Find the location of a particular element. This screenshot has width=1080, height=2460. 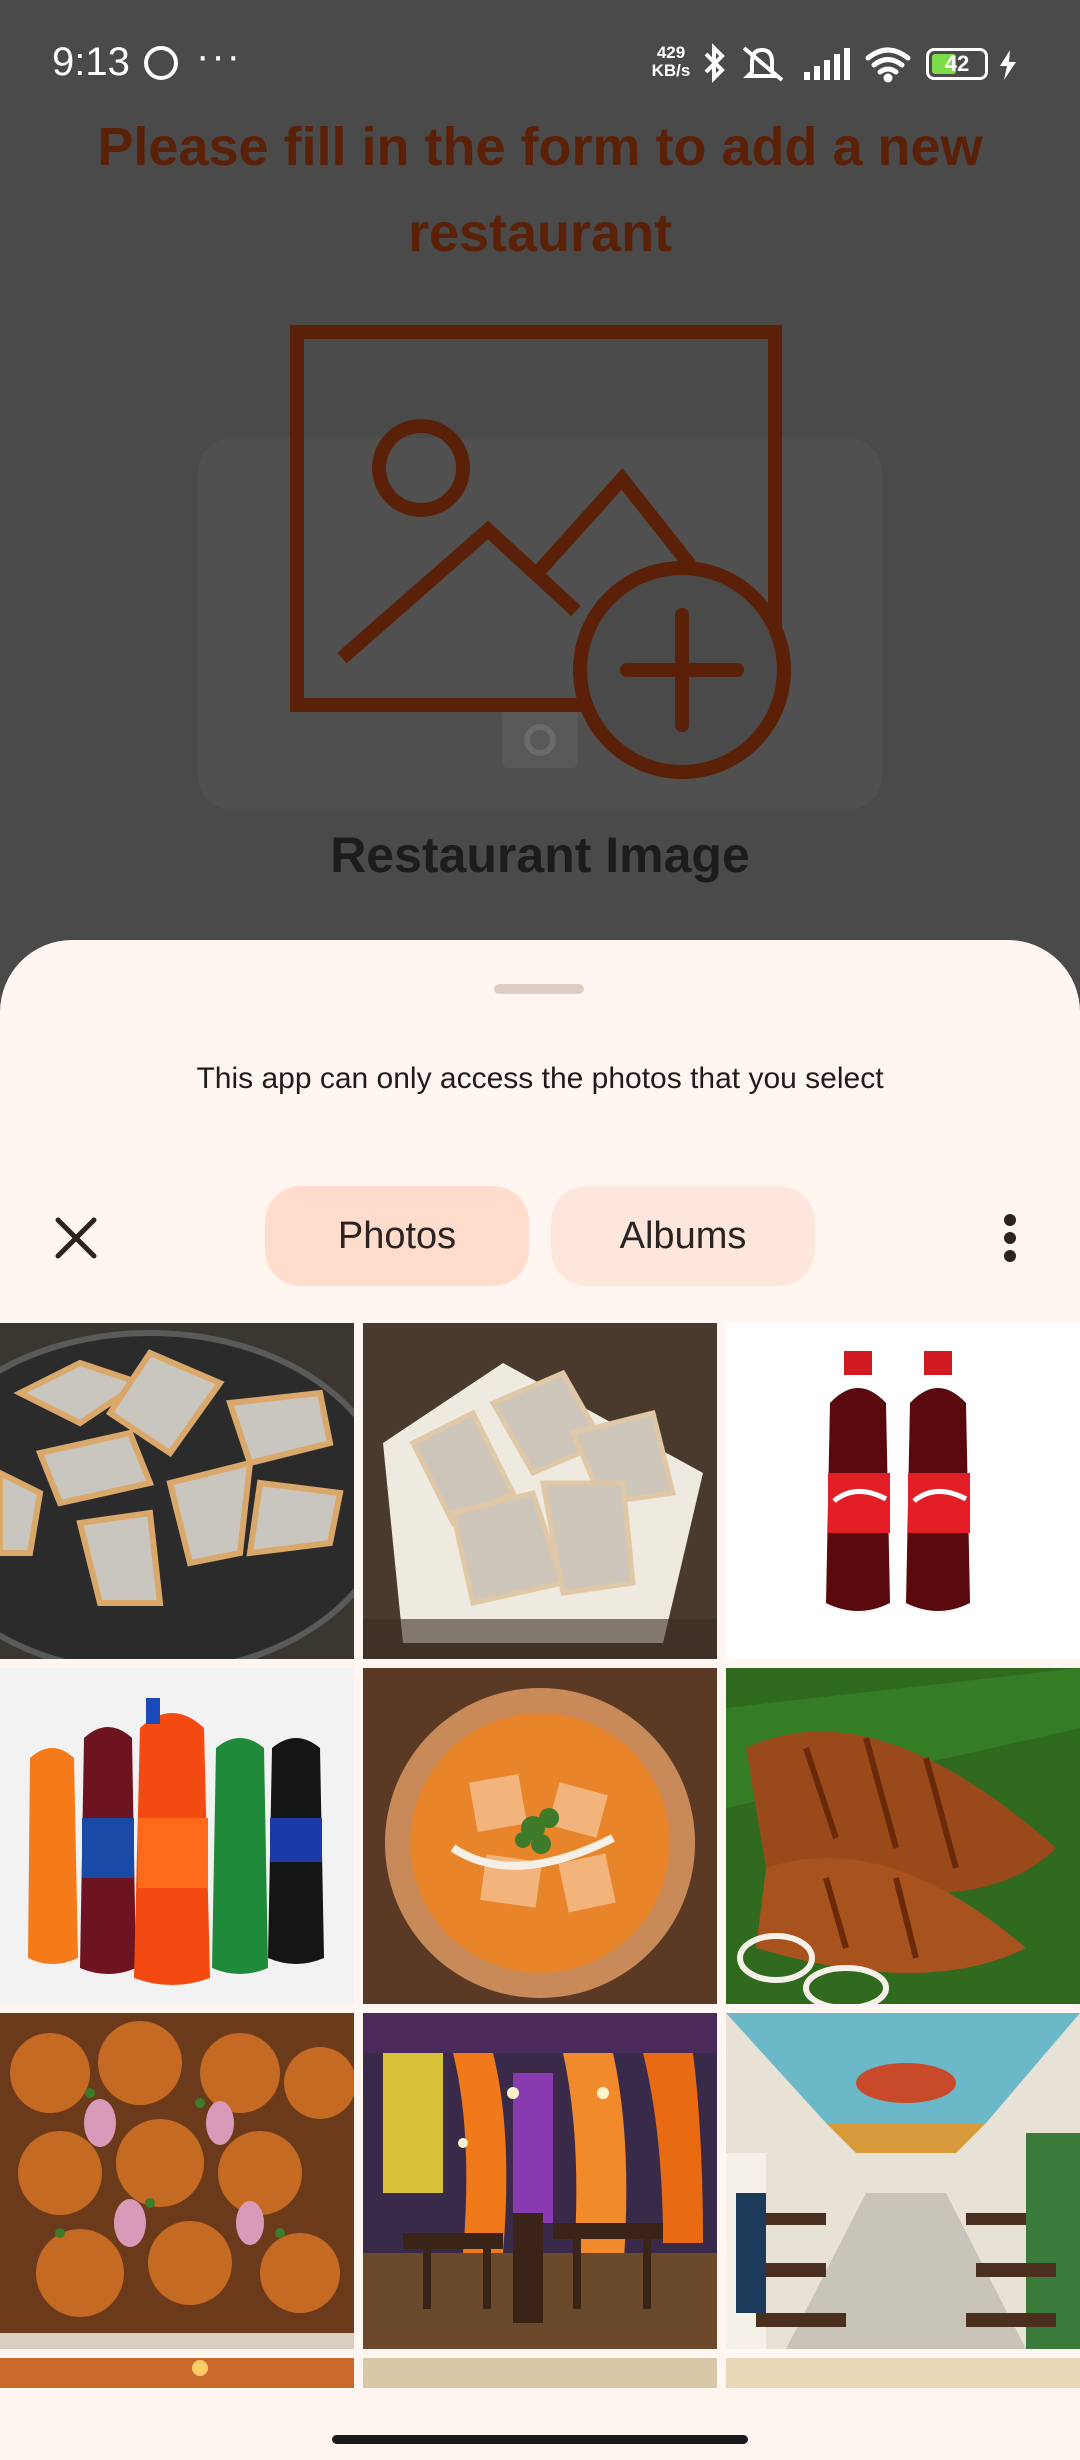

battery-indicator: 42 is located at coordinates (957, 64).